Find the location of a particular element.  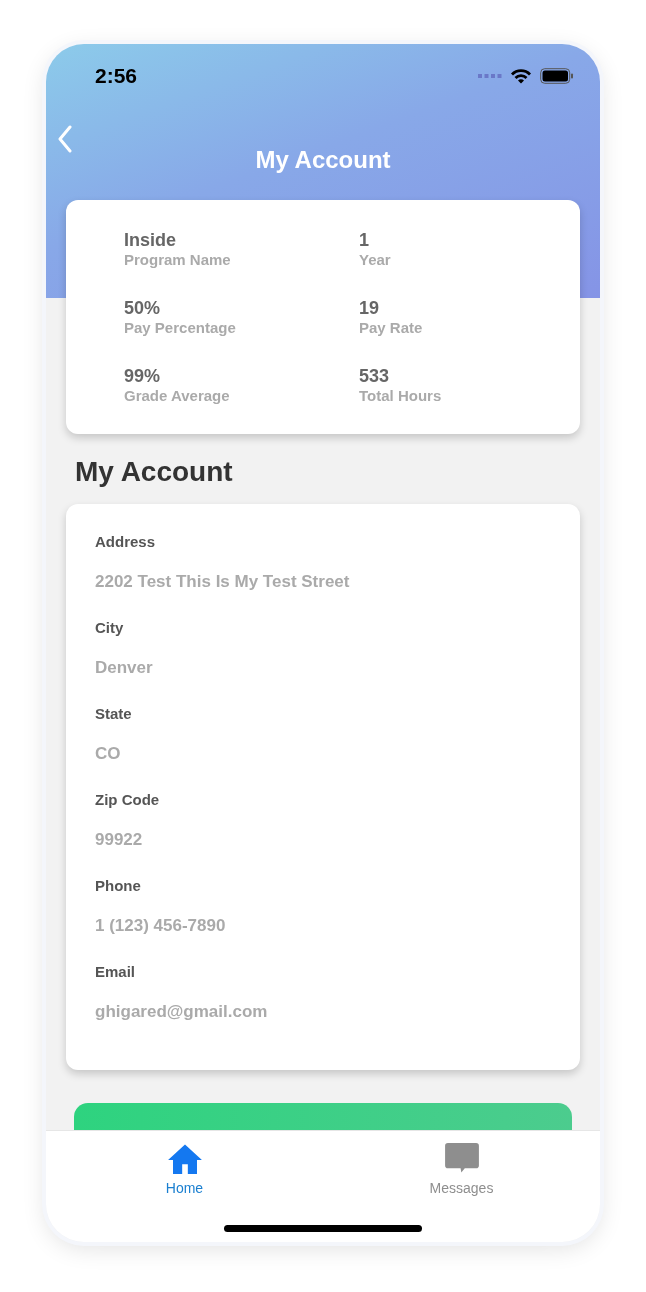

stat-value: 19 is located at coordinates (370, 308).